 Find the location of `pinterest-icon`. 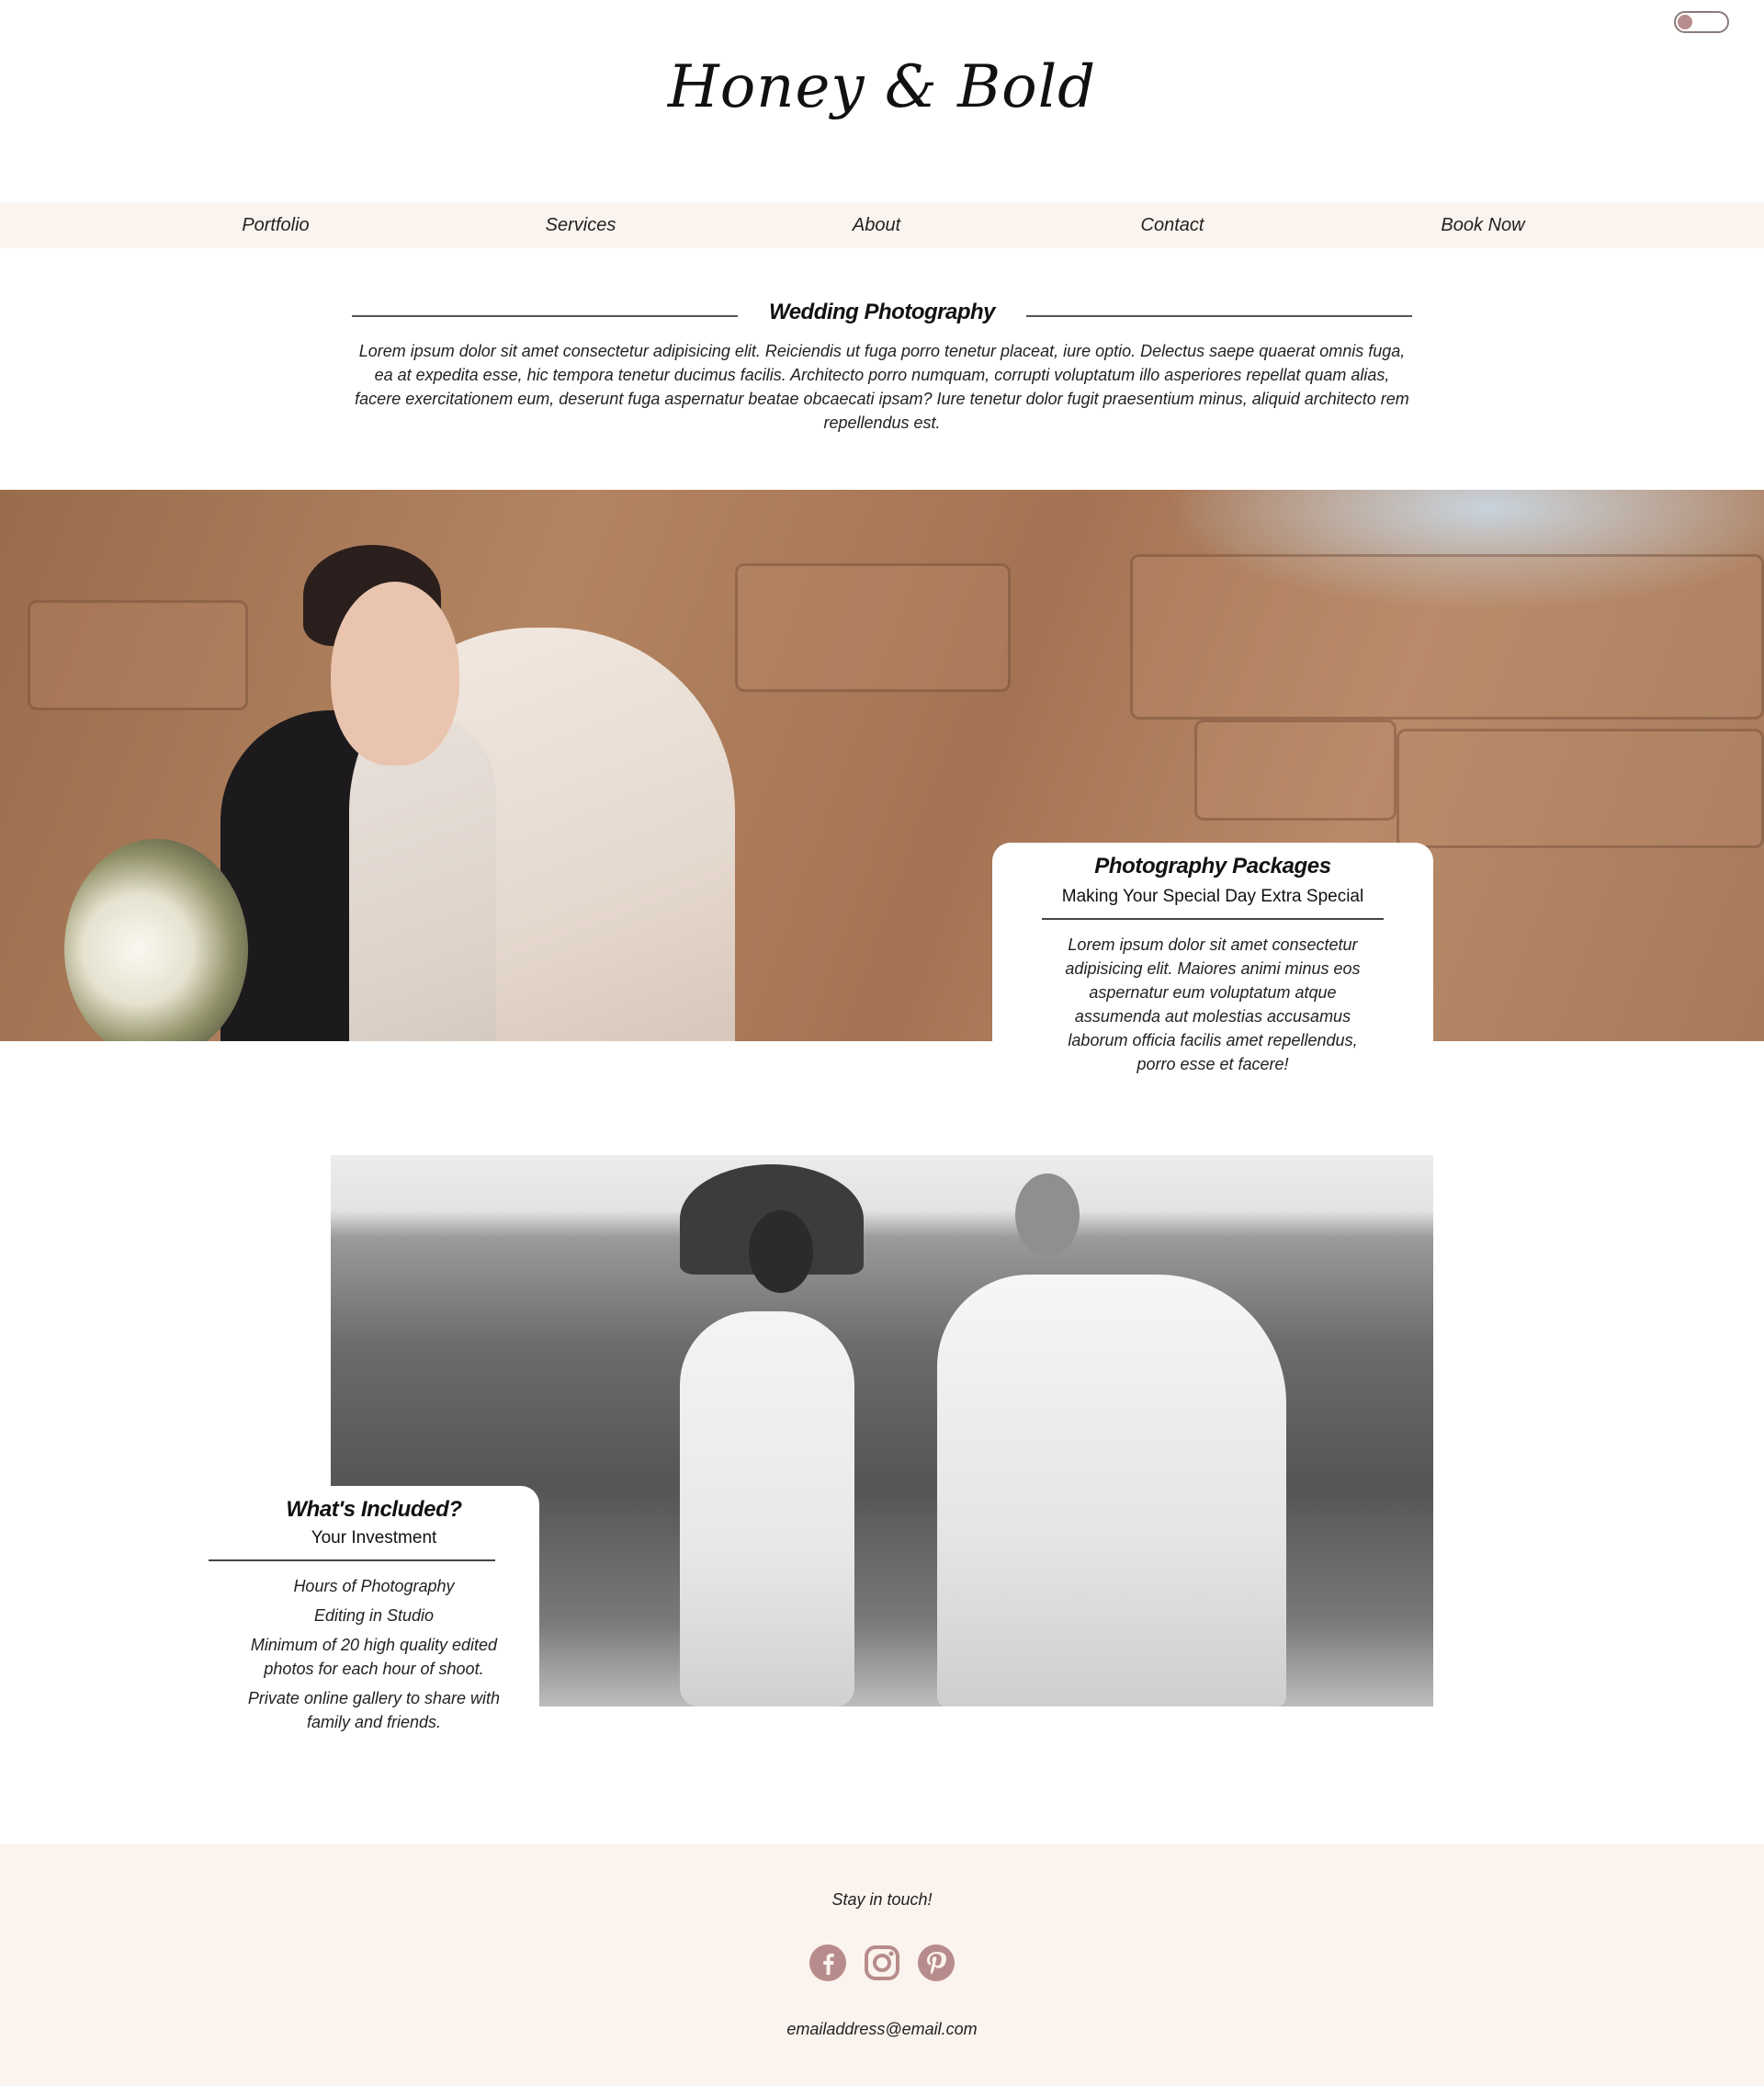

pinterest-icon is located at coordinates (936, 1963).